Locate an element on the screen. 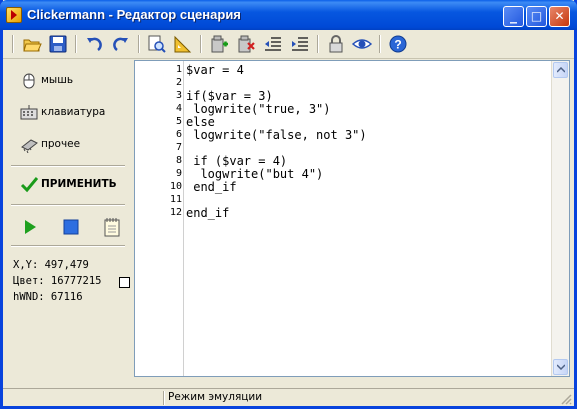  code-line: $var = 4 is located at coordinates (215, 70).